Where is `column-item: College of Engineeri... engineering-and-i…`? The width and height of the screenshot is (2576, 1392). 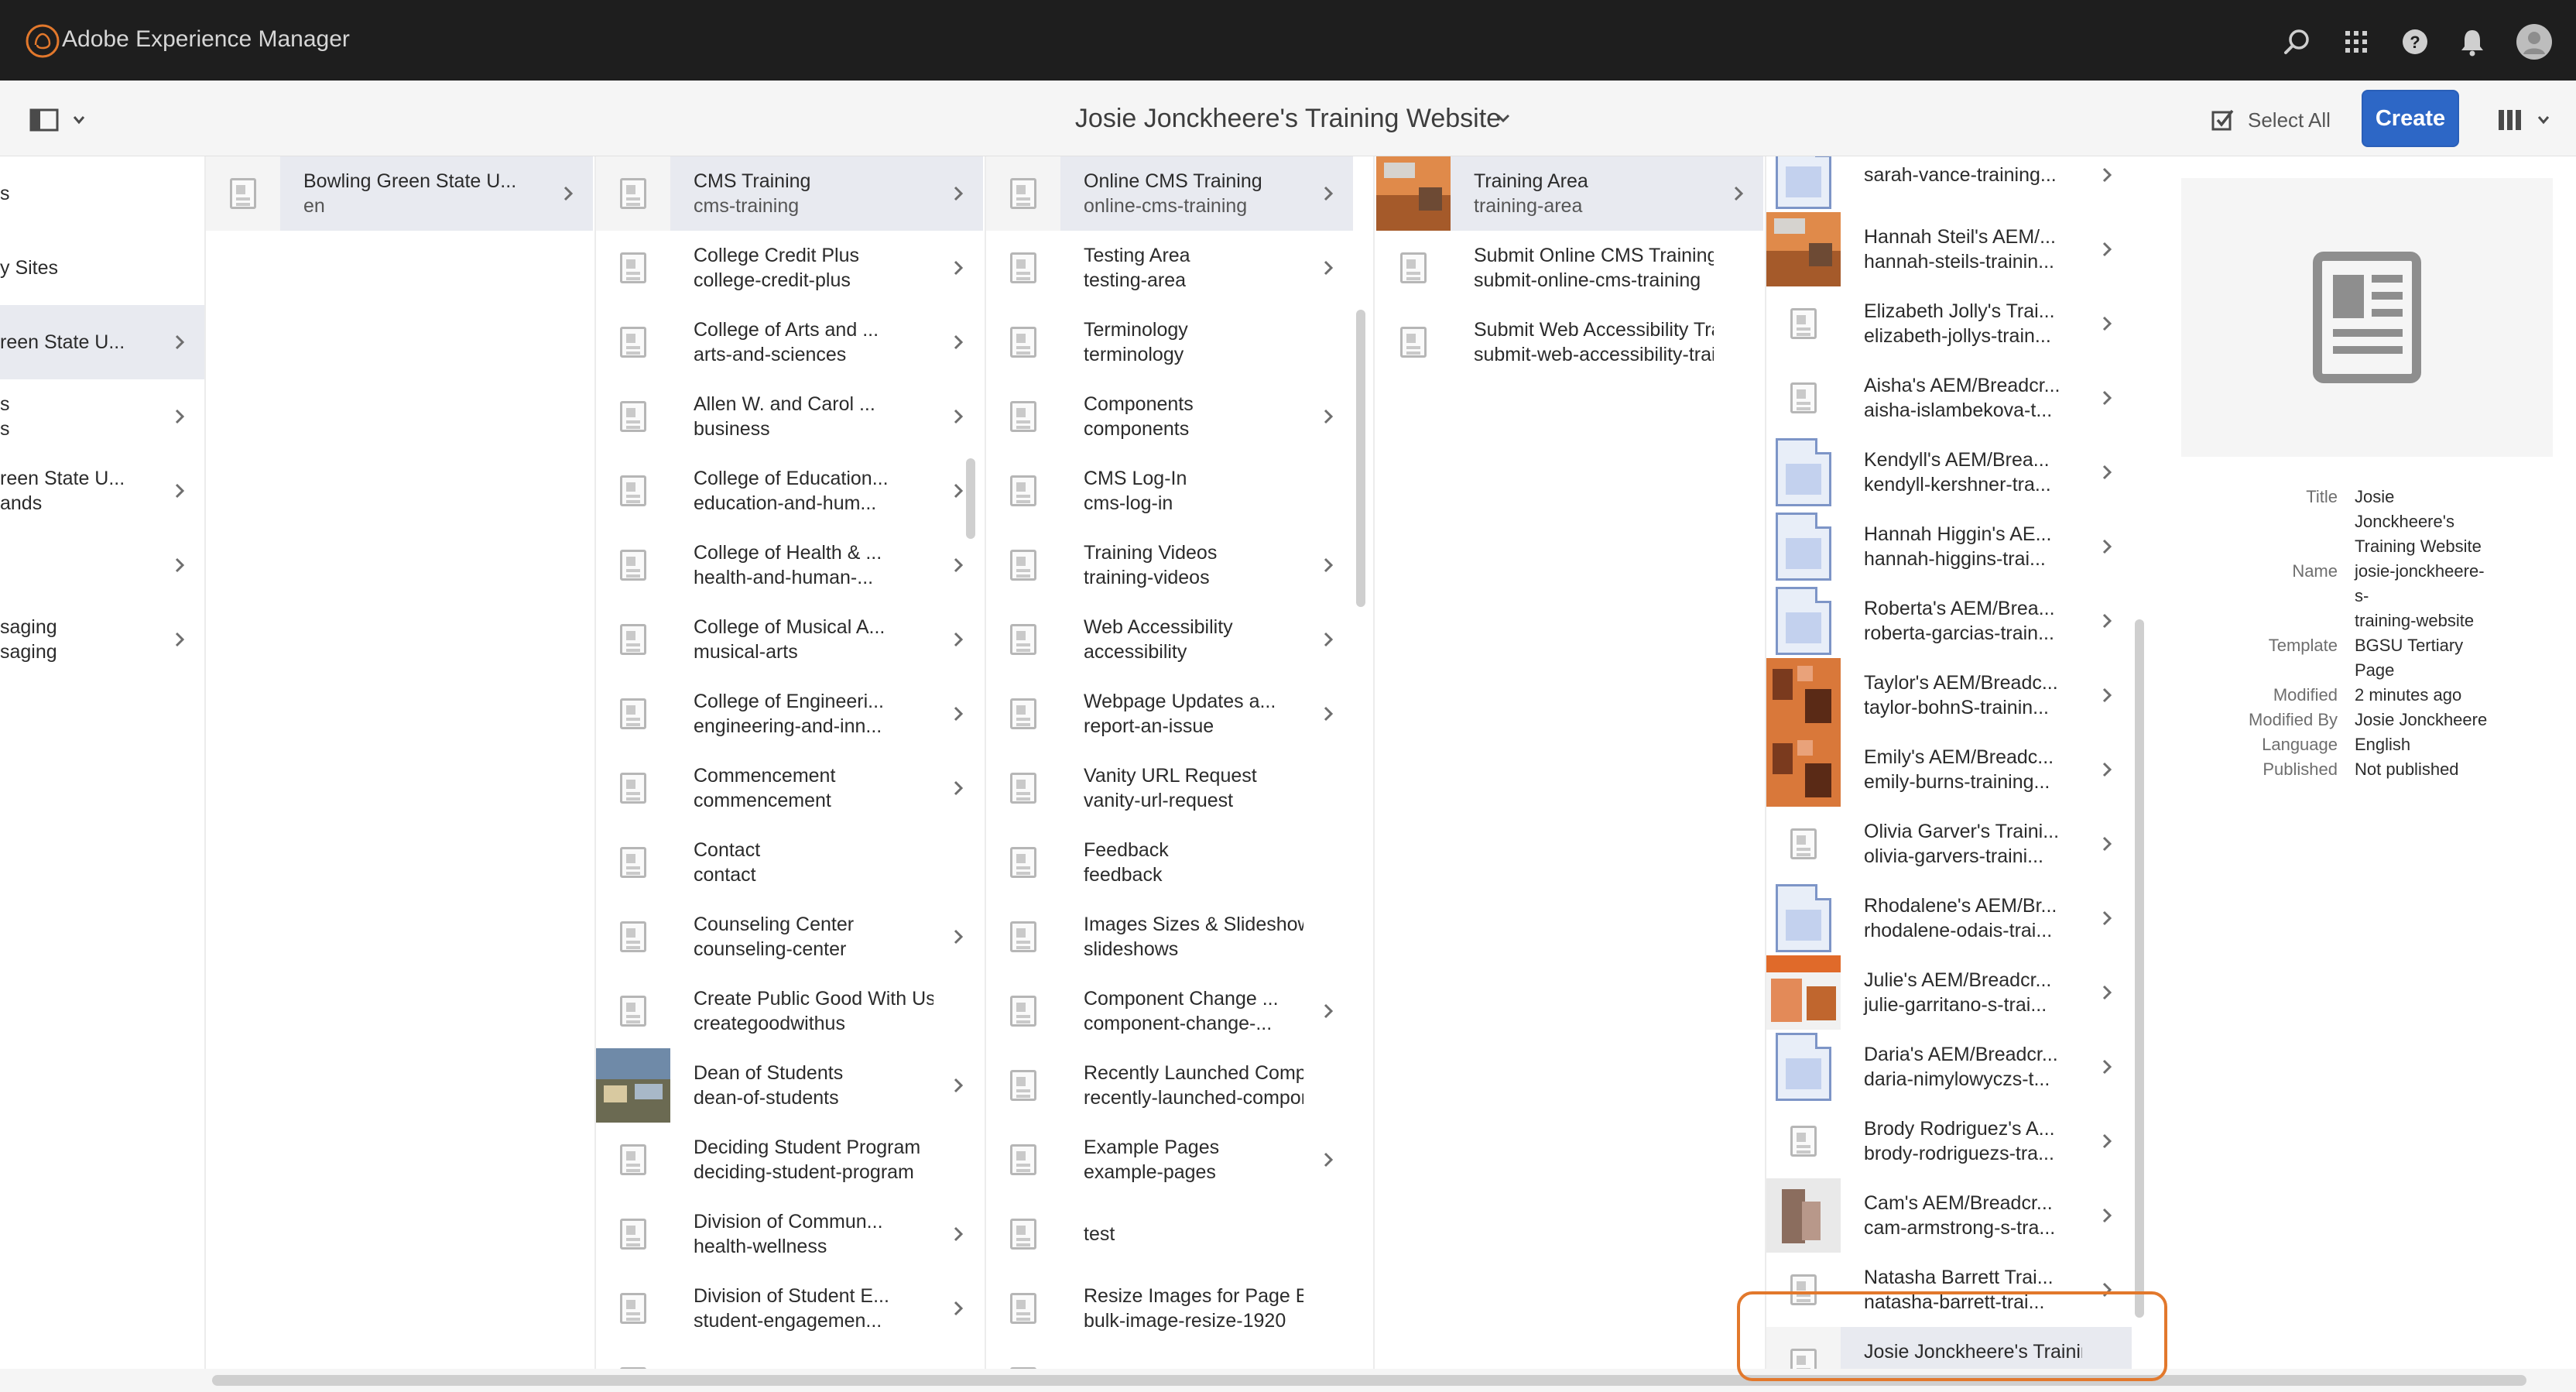 column-item: College of Engineeri... engineering-and-i… is located at coordinates (790, 714).